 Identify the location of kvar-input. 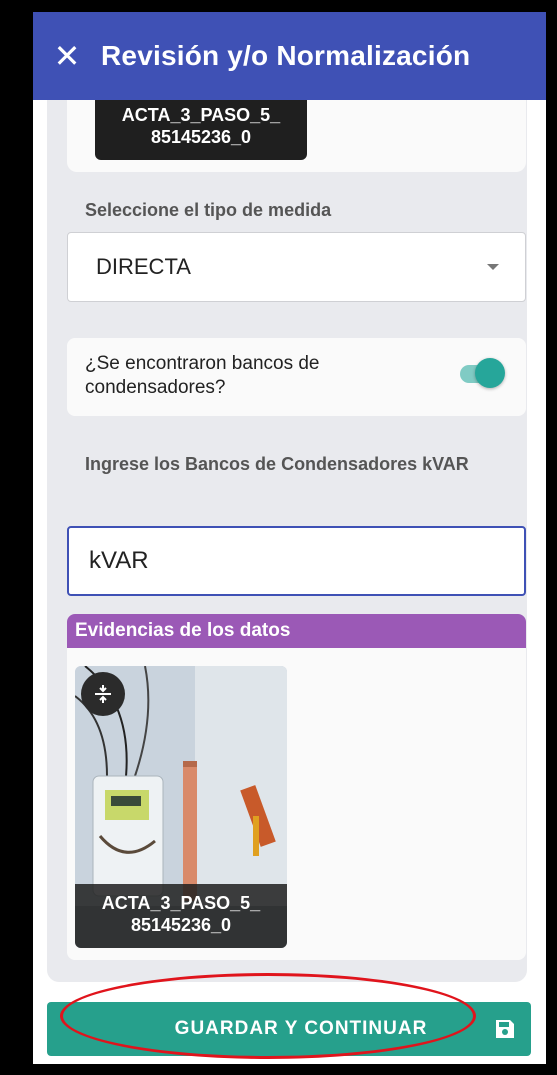
(289, 561).